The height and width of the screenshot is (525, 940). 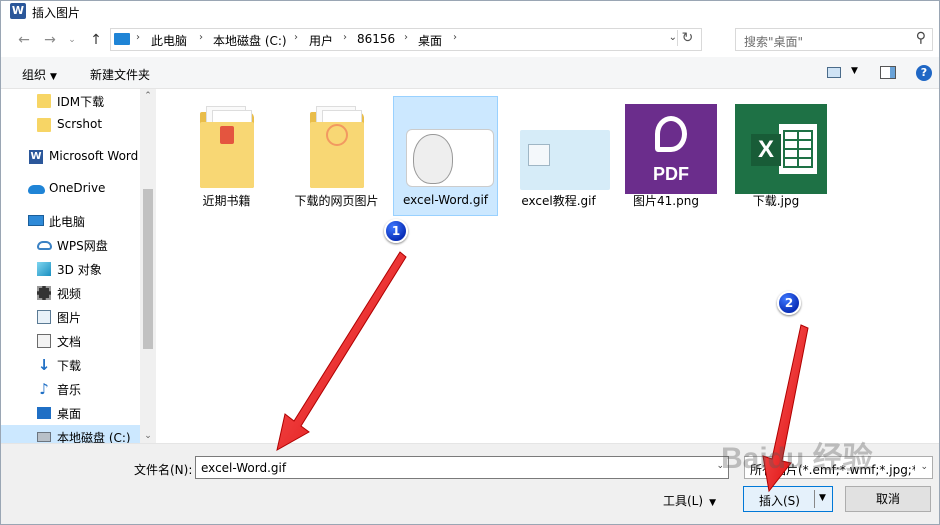 What do you see at coordinates (94, 156) in the screenshot?
I see `sidebar-item-label: Microsoft Word` at bounding box center [94, 156].